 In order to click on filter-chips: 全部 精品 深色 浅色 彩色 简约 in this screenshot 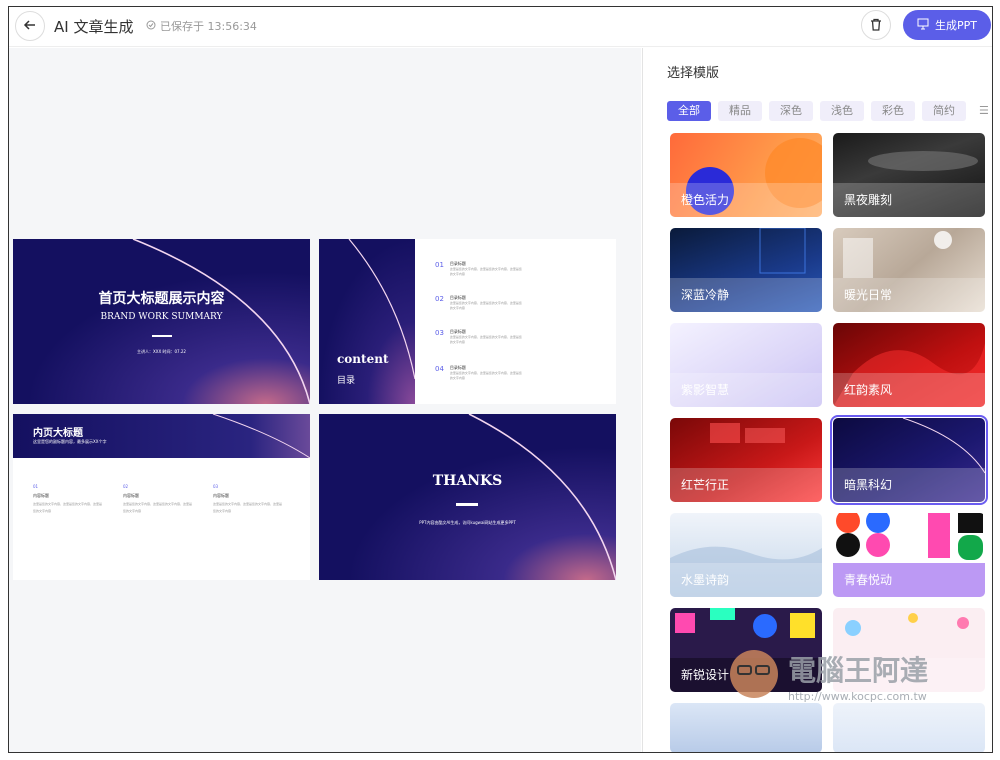, I will do `click(816, 111)`.